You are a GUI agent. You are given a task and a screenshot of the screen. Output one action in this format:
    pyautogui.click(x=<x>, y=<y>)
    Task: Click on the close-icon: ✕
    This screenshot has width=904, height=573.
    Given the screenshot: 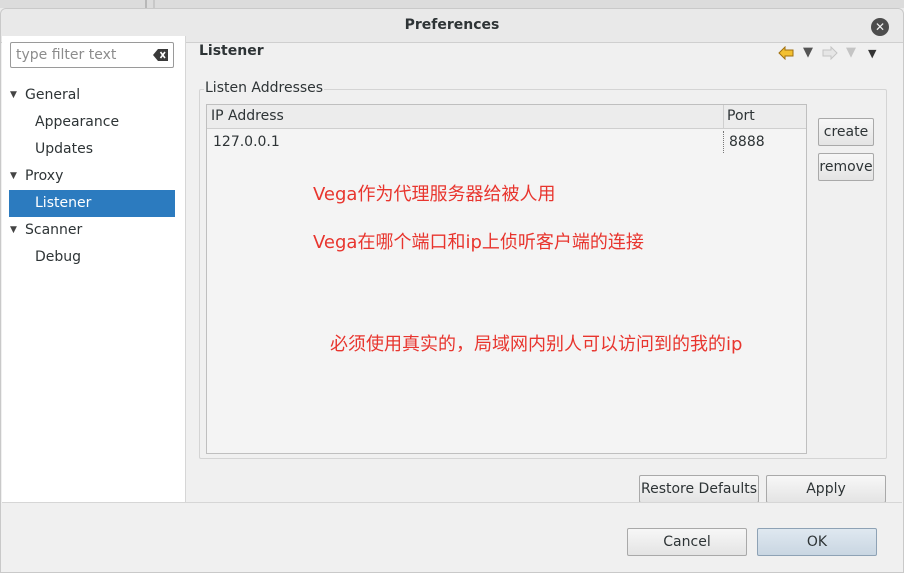 What is the action you would take?
    pyautogui.click(x=880, y=27)
    